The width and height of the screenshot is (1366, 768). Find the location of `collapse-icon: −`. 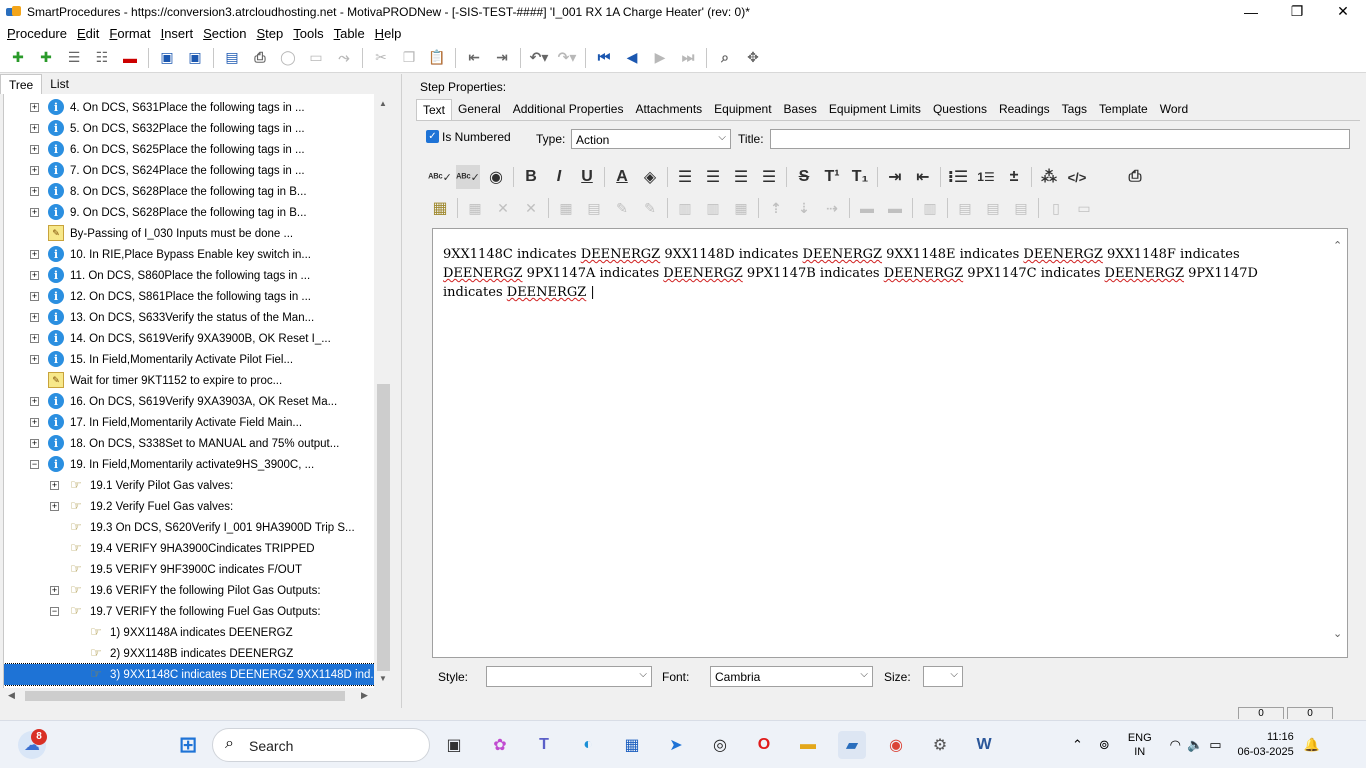

collapse-icon: − is located at coordinates (54, 611).